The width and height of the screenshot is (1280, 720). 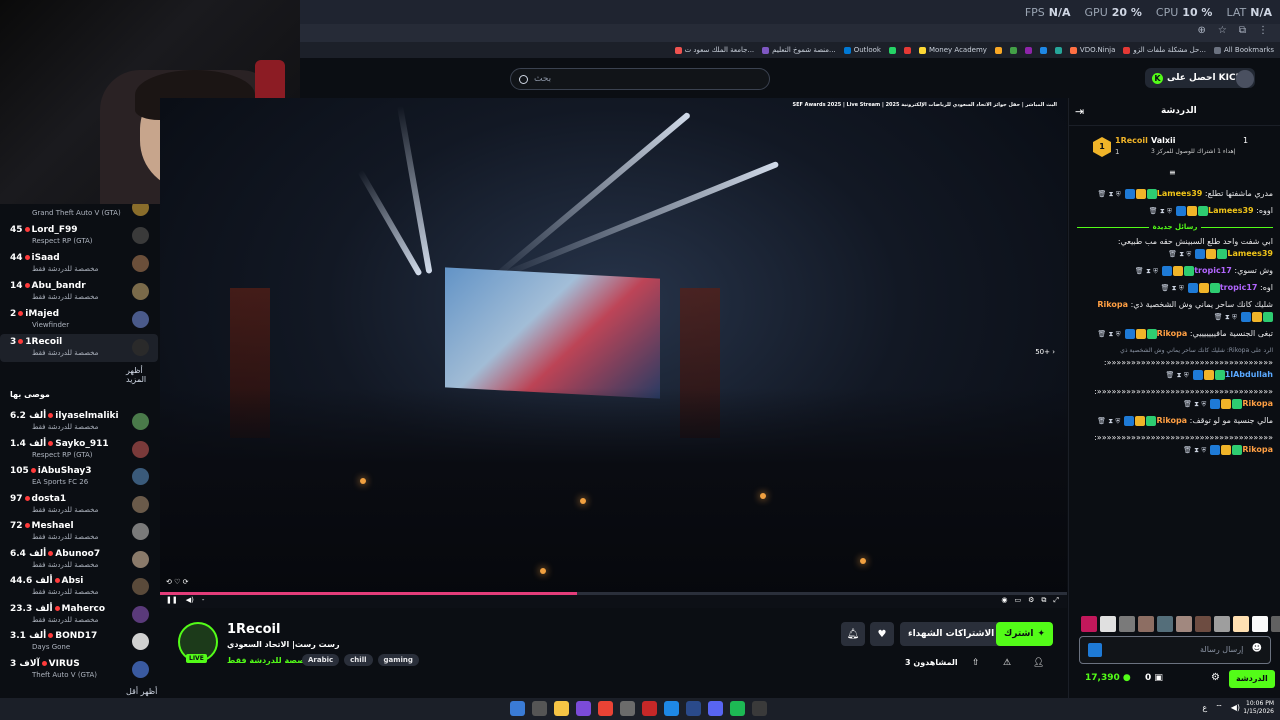 I want to click on start-icon, so click(x=517, y=708).